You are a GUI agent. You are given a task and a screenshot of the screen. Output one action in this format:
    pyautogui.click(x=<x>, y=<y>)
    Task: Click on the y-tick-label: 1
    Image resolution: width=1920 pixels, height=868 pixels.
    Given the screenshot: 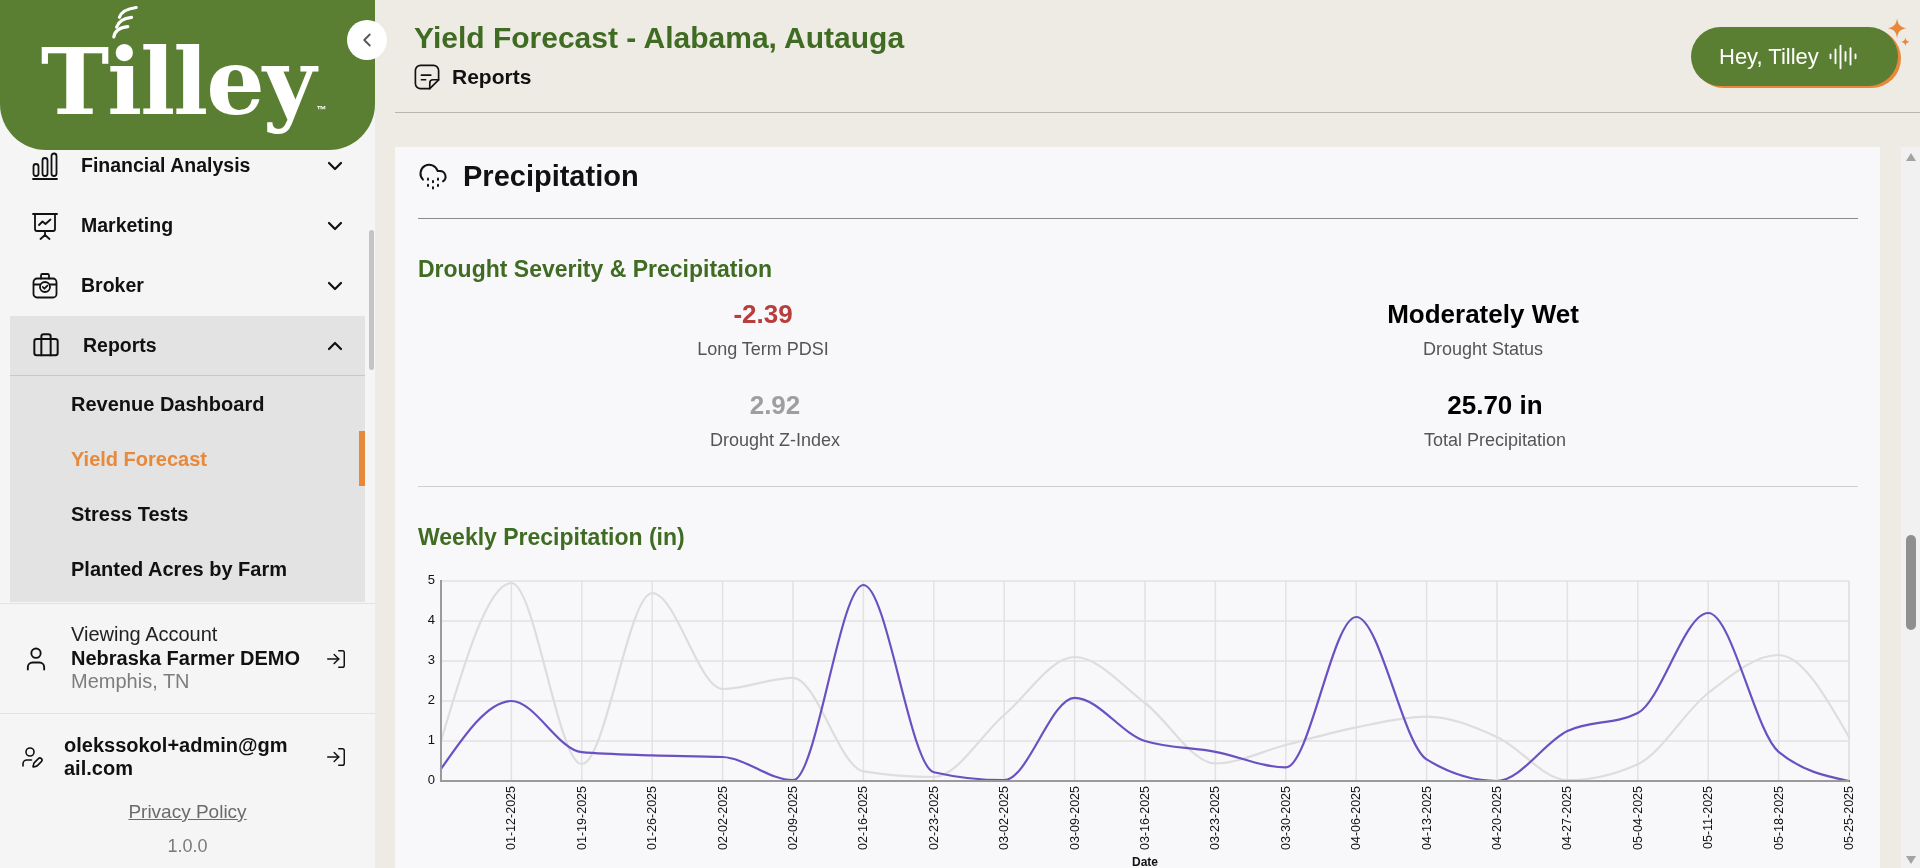 What is the action you would take?
    pyautogui.click(x=431, y=740)
    